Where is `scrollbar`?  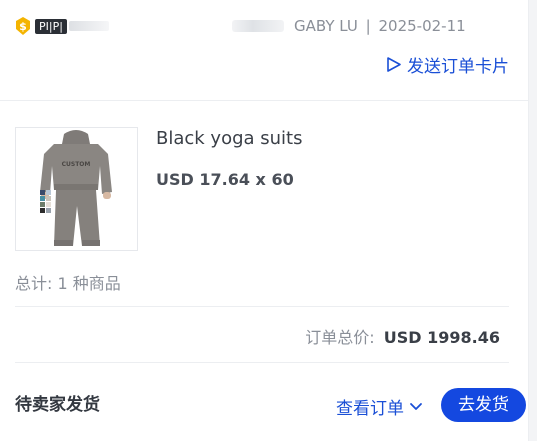 scrollbar is located at coordinates (532, 220).